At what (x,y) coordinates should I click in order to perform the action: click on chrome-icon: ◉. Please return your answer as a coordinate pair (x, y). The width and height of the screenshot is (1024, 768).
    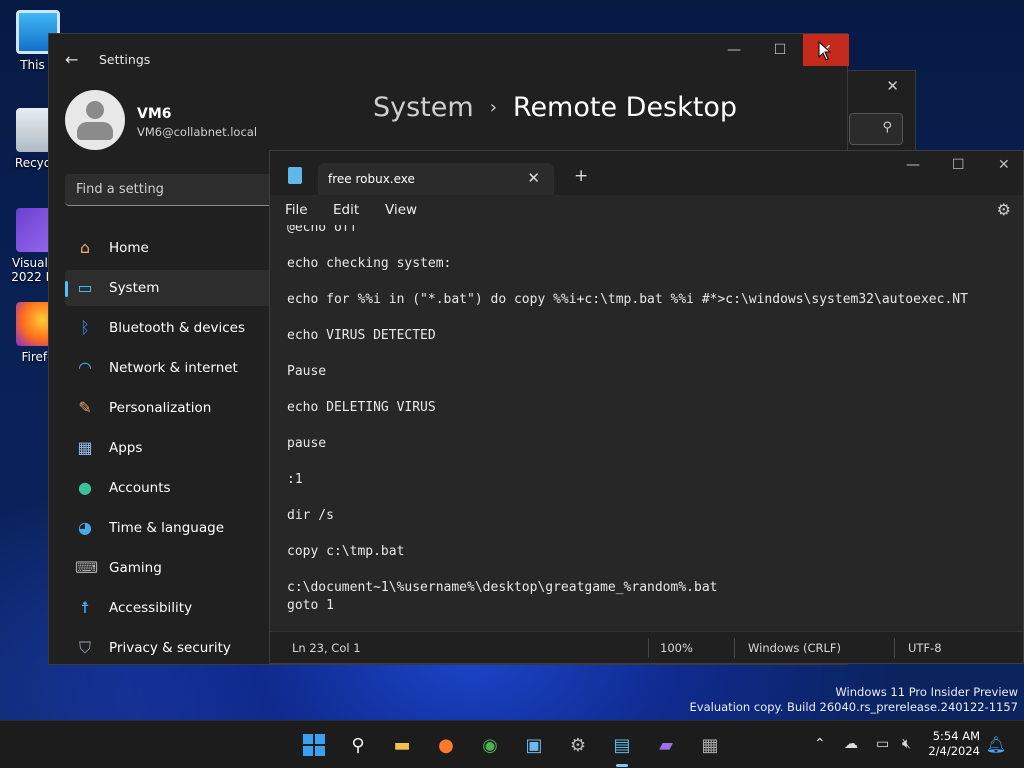
    Looking at the image, I should click on (490, 745).